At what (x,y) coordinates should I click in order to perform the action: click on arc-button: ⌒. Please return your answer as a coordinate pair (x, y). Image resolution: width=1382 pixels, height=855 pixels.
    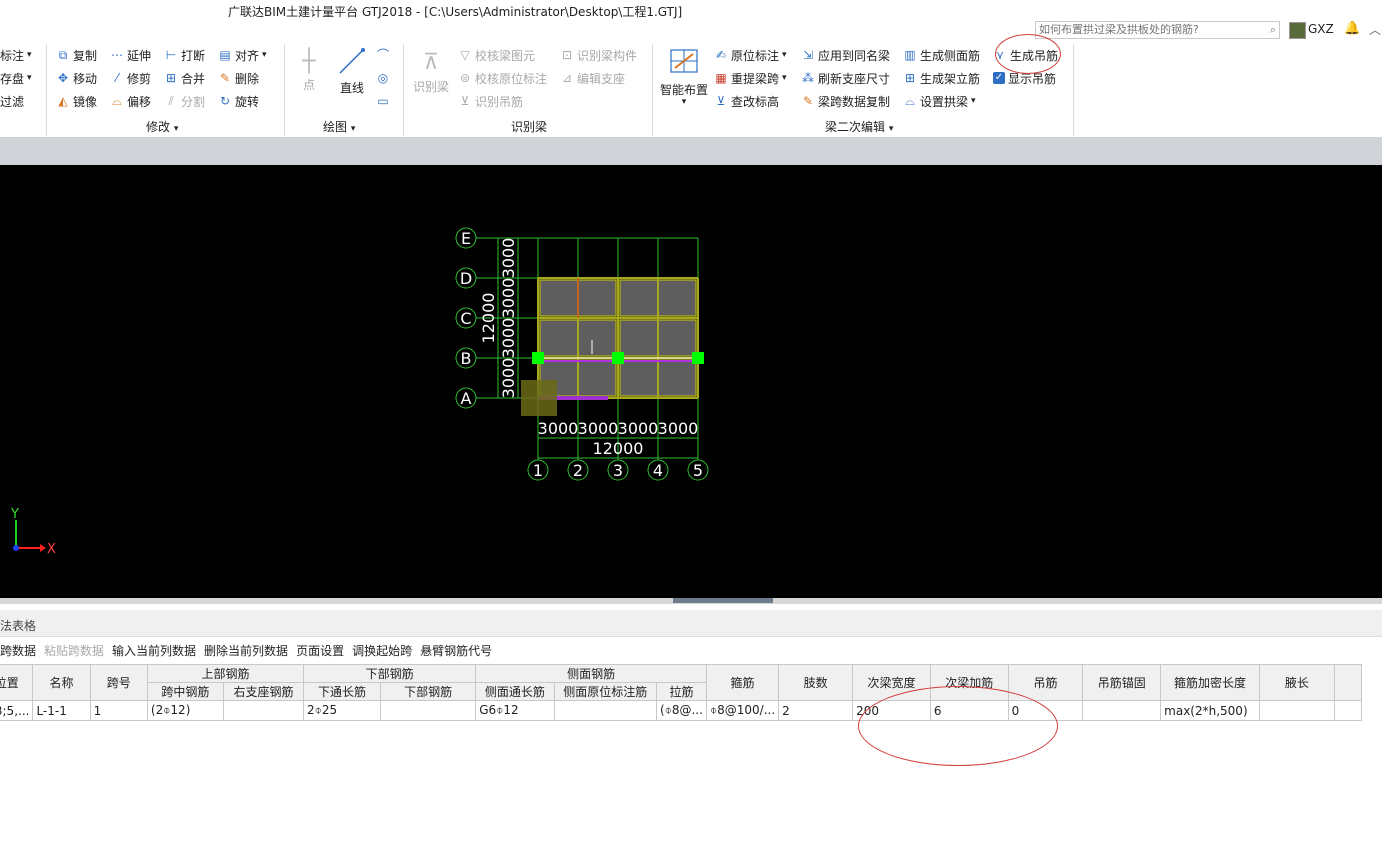
    Looking at the image, I should click on (383, 55).